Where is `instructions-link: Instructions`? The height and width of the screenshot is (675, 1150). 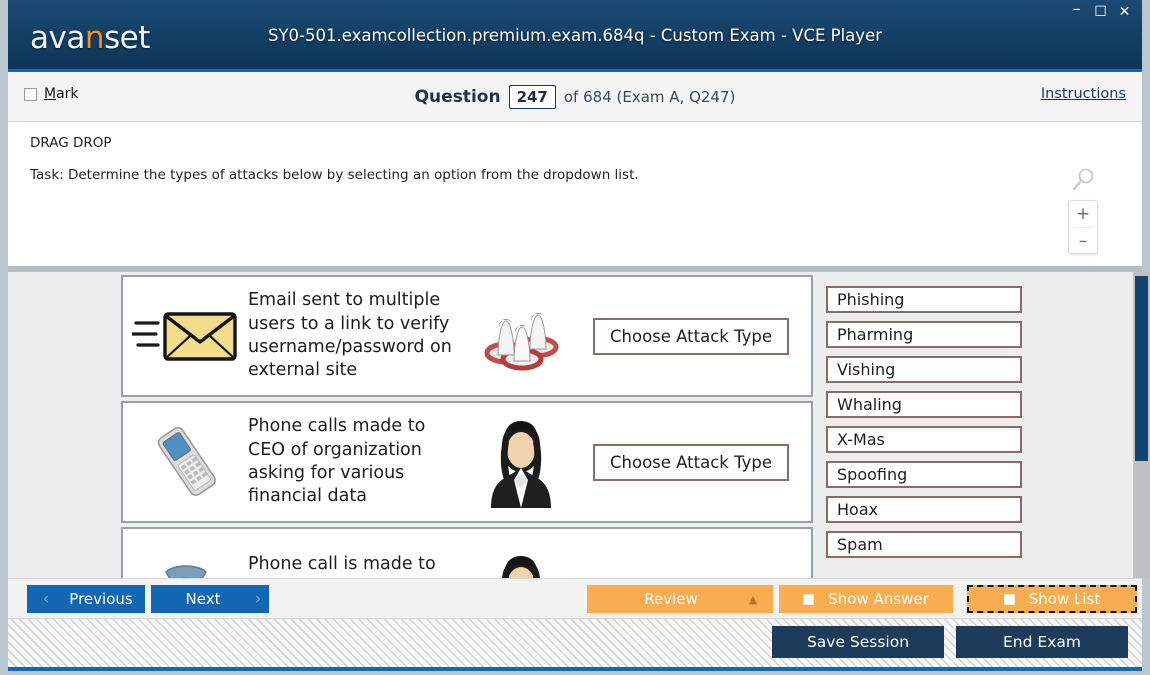 instructions-link: Instructions is located at coordinates (1083, 94).